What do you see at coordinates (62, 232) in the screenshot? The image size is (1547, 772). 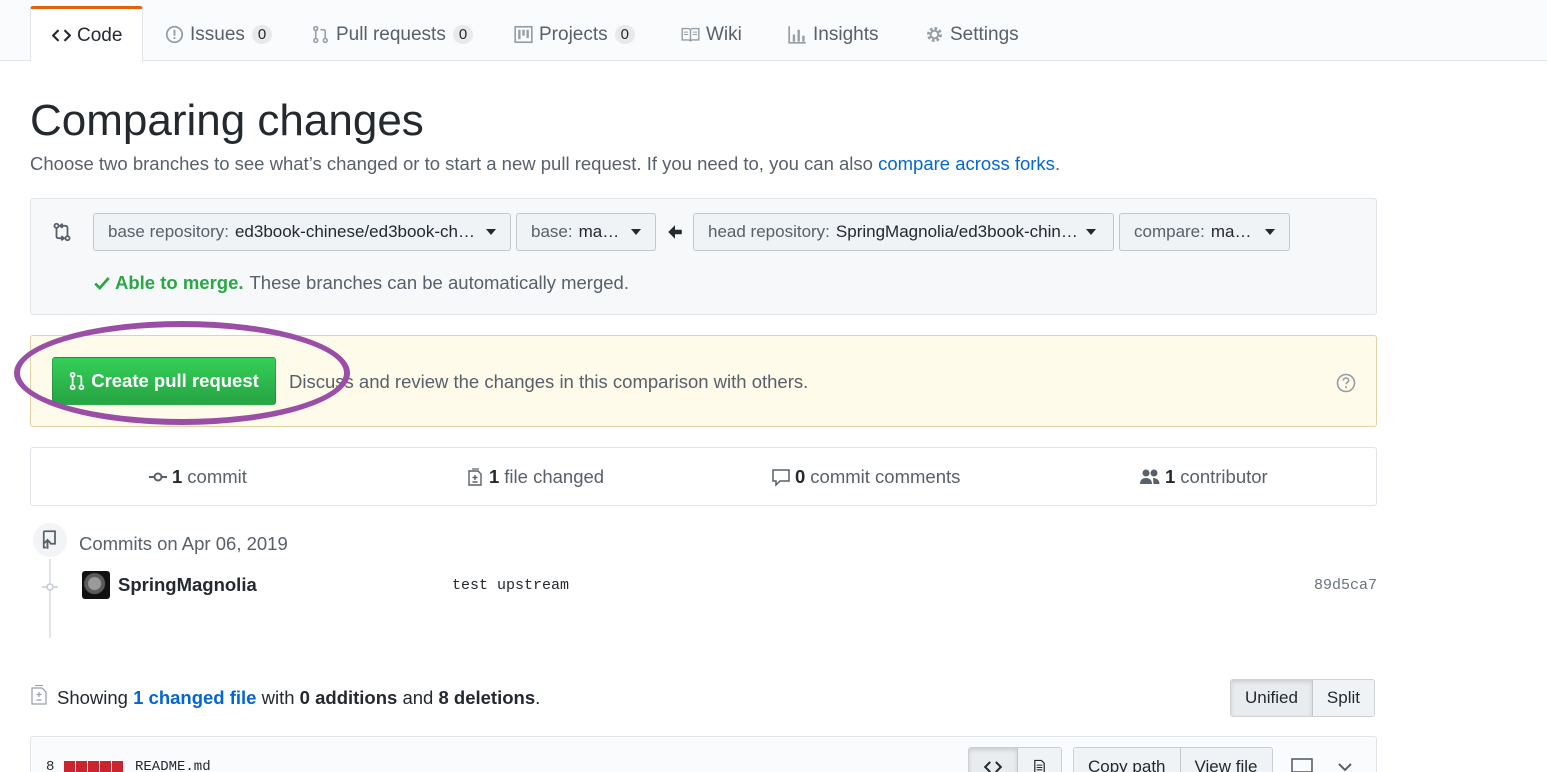 I see `git-compare-icon` at bounding box center [62, 232].